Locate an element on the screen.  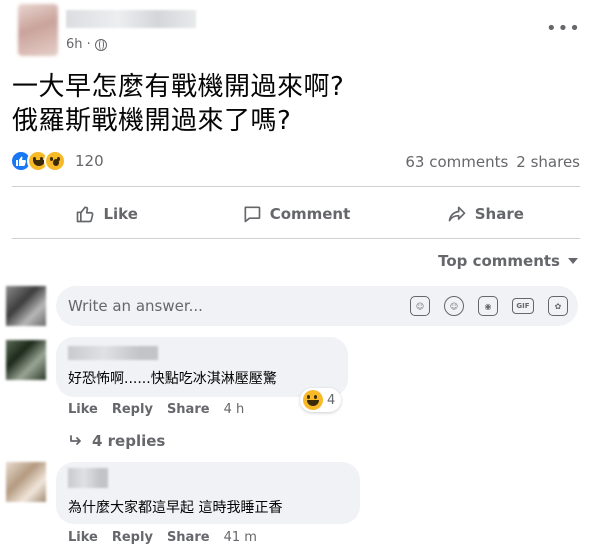
comment-actions: Like Reply Share 4 h is located at coordinates (156, 409).